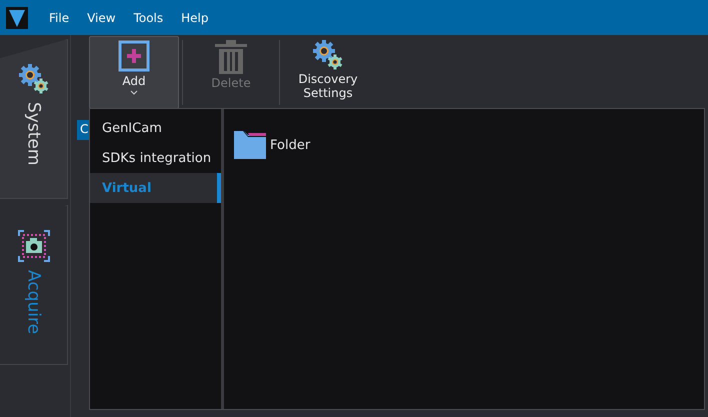 The image size is (708, 417). I want to click on add-button: Add, so click(134, 72).